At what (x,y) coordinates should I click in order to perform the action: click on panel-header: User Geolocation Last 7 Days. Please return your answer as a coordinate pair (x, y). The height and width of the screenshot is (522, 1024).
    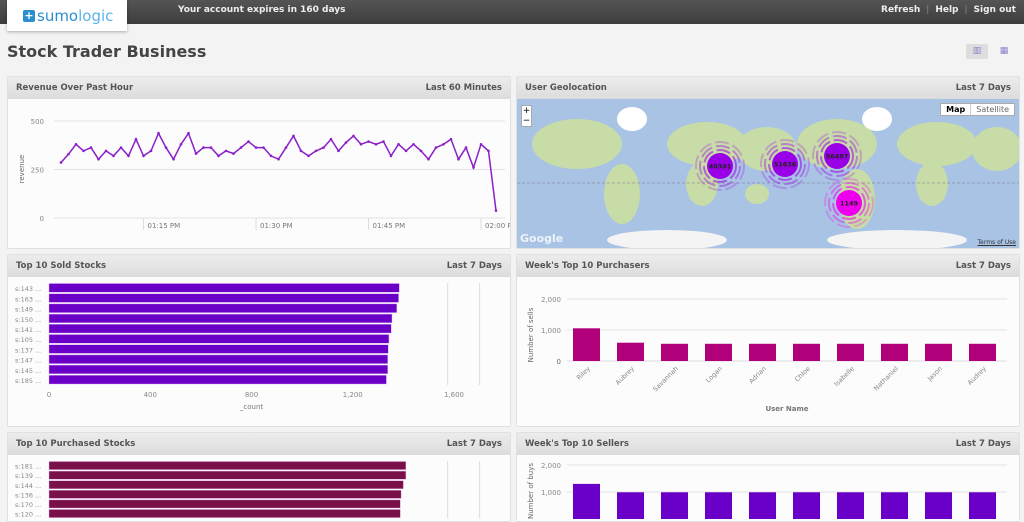
    Looking at the image, I should click on (768, 88).